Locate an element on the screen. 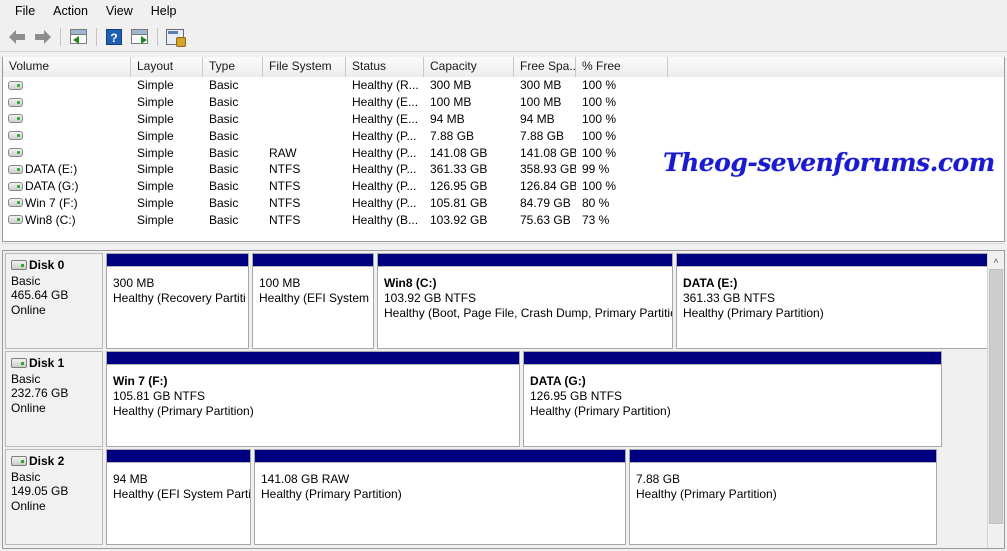 This screenshot has height=551, width=1007. partition-size: 7.88 GB is located at coordinates (658, 479).